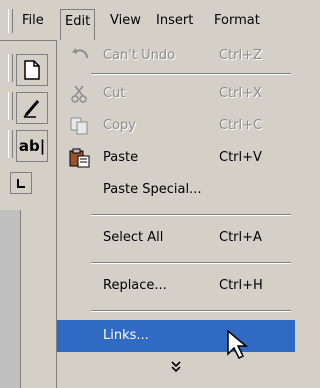 The width and height of the screenshot is (320, 388). I want to click on new-document-icon, so click(32, 70).